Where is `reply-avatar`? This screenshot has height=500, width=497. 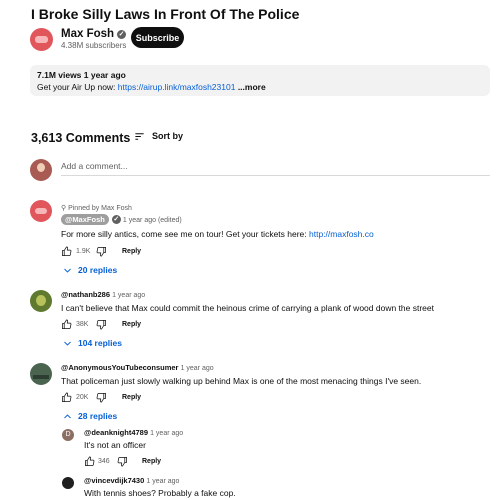
reply-avatar is located at coordinates (68, 483).